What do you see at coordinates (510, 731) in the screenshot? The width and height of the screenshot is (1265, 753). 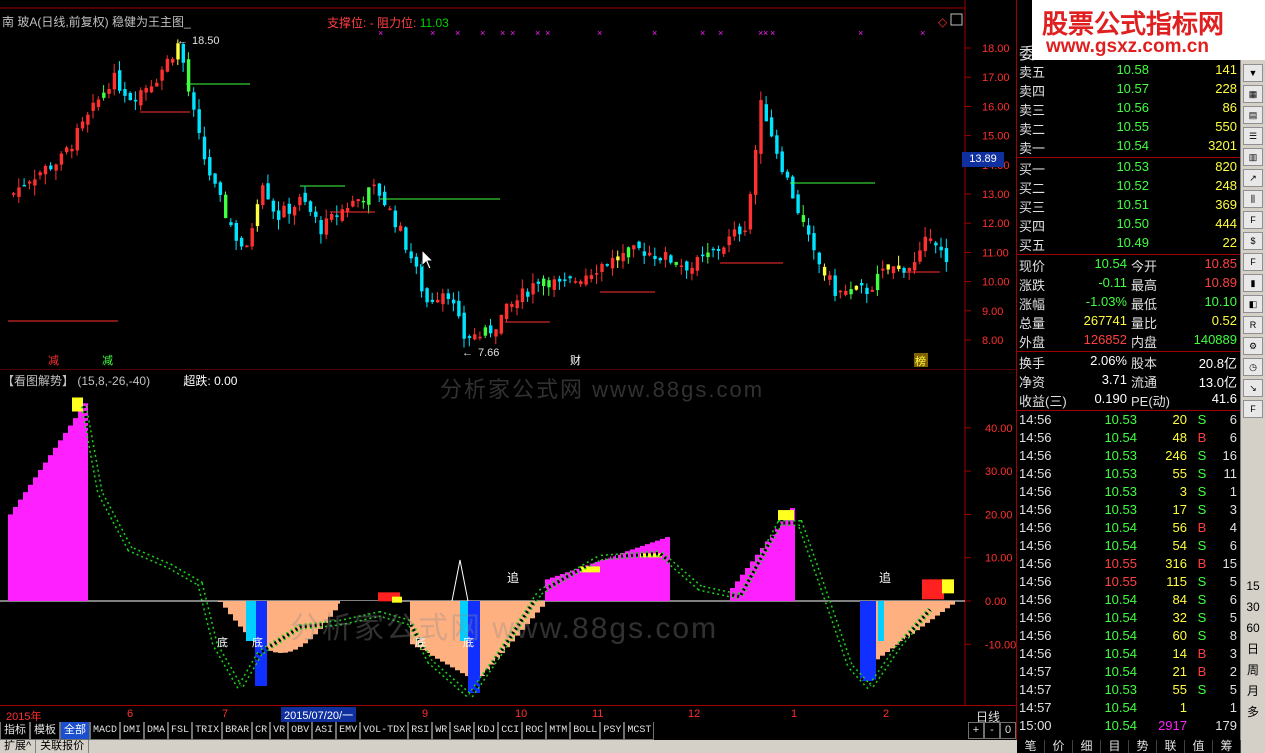 I see `tab-cci: CCI` at bounding box center [510, 731].